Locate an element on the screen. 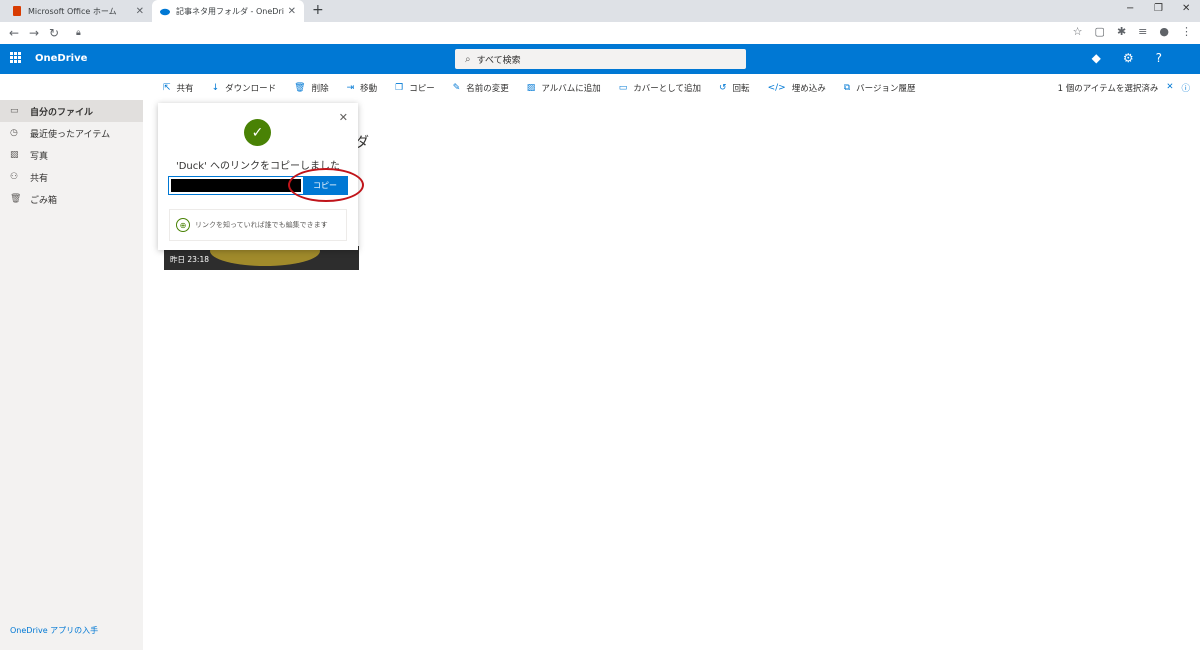 This screenshot has width=1200, height=650. onedrive-header: OneDrive ⌕ すべて検索 ◆ ⚙ ? is located at coordinates (600, 59).